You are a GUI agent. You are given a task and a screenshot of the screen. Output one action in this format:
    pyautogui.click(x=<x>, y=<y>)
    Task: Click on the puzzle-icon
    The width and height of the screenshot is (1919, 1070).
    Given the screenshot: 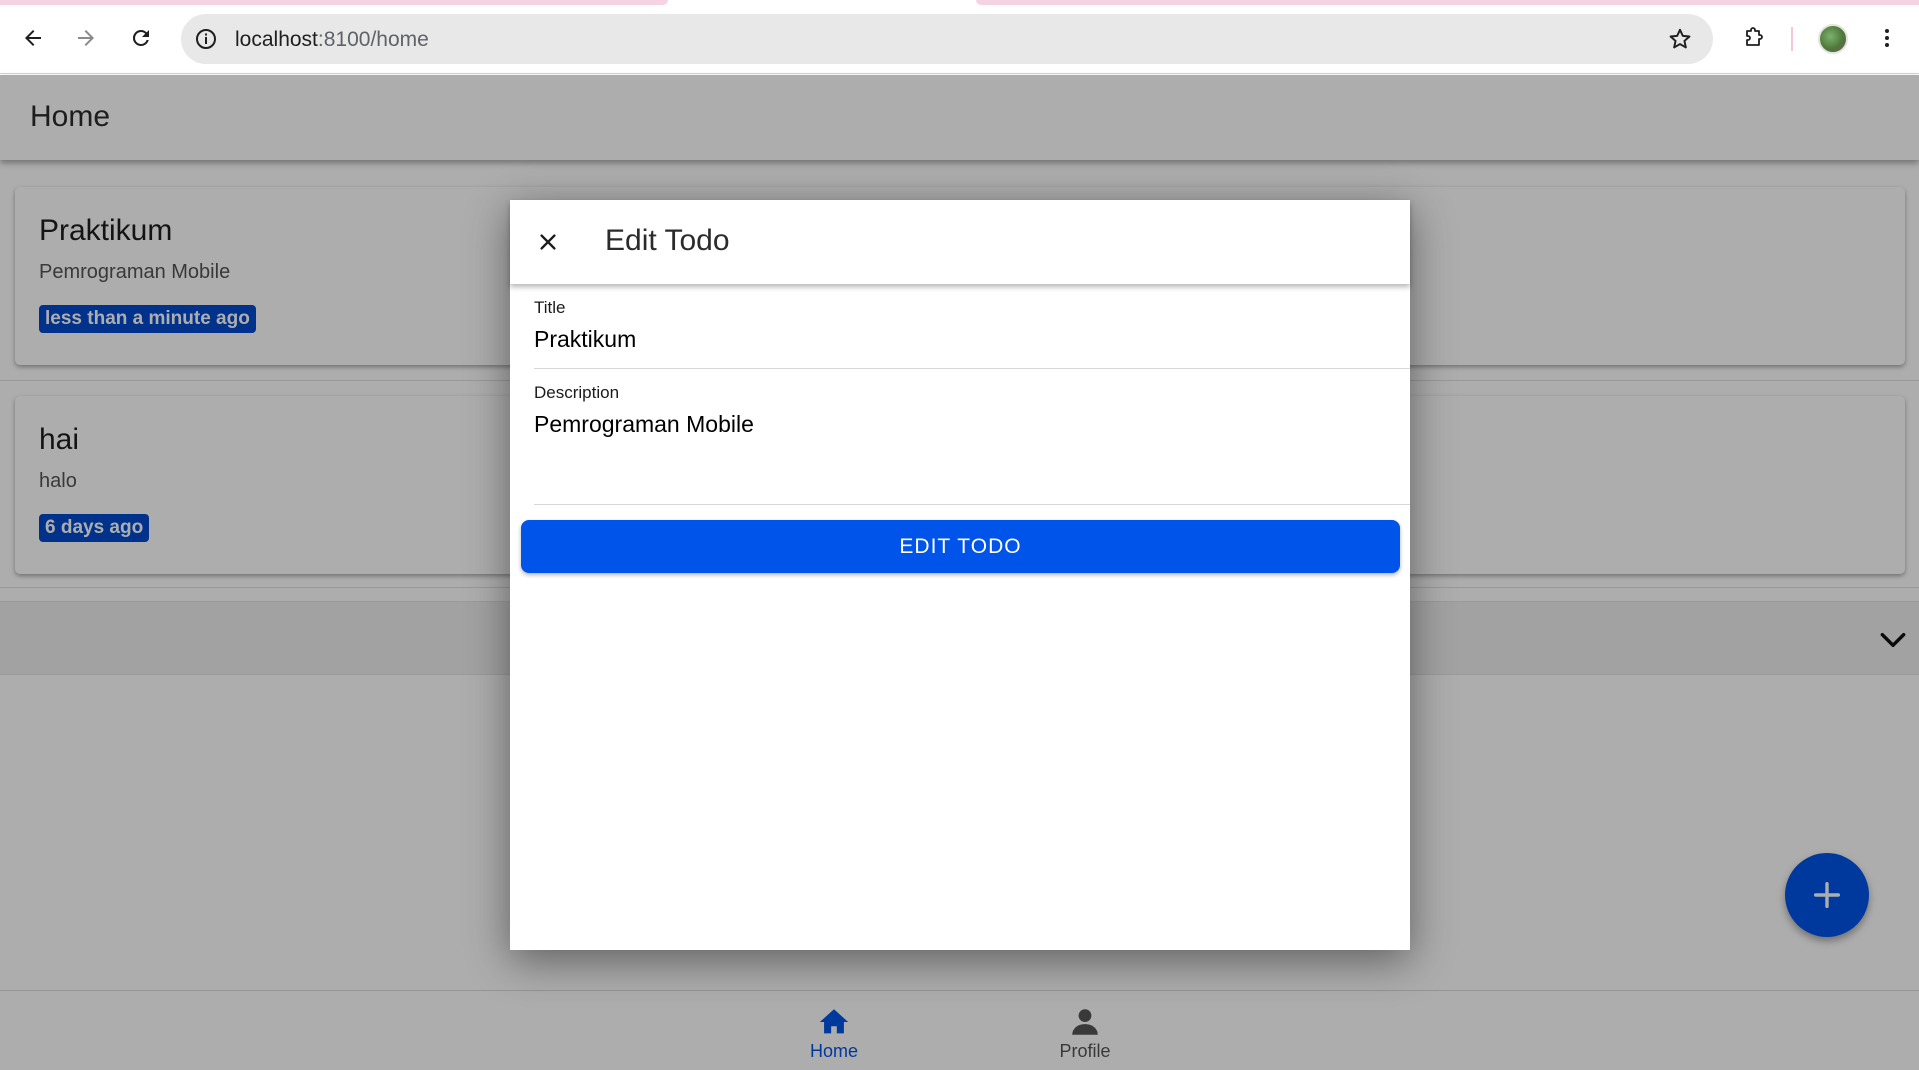 What is the action you would take?
    pyautogui.click(x=1754, y=36)
    